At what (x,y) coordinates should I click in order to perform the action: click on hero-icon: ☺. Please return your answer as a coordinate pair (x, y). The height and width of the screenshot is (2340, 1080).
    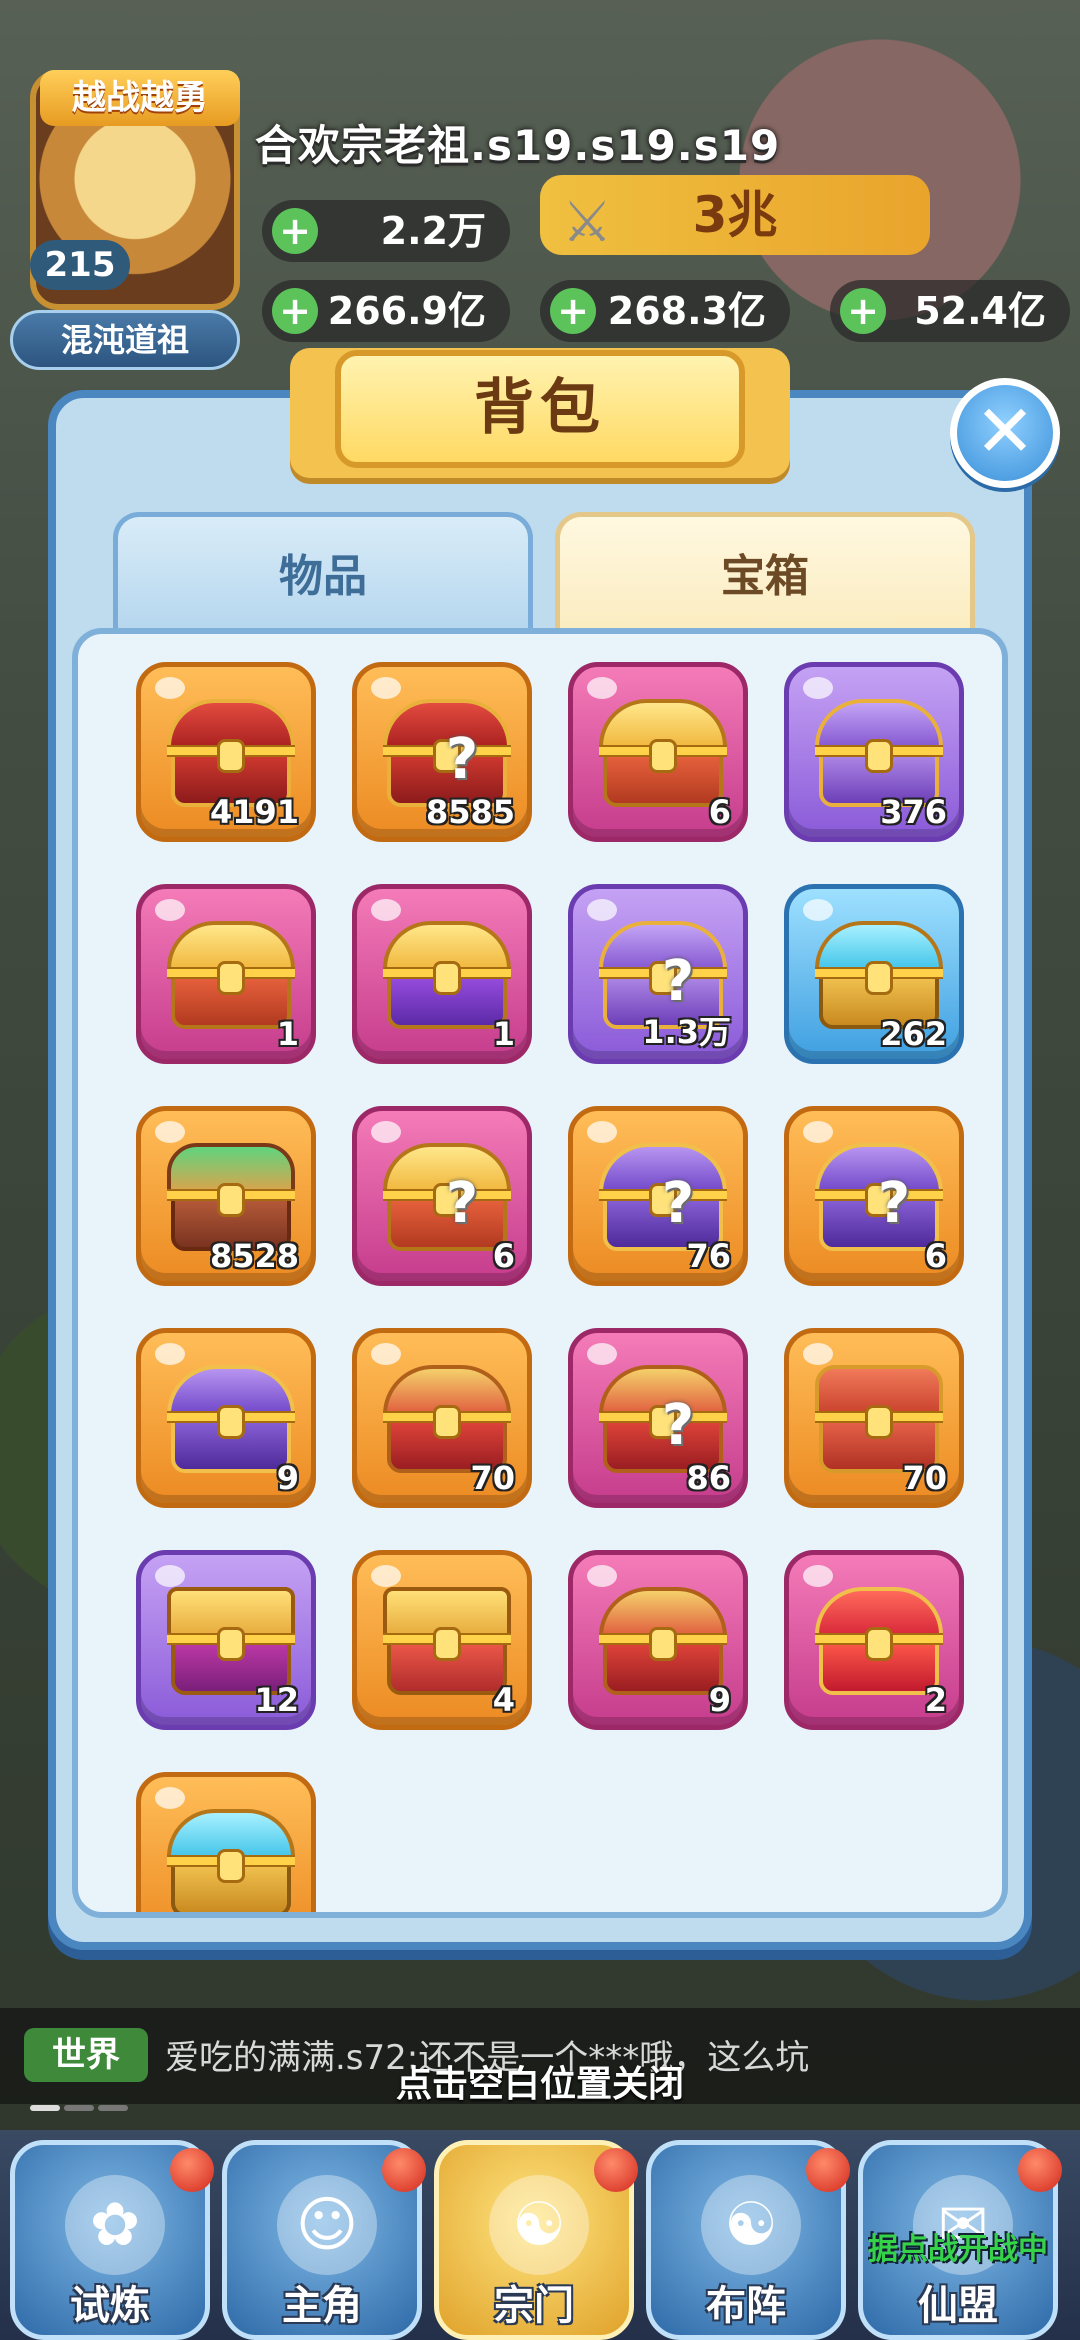
    Looking at the image, I should click on (327, 2225).